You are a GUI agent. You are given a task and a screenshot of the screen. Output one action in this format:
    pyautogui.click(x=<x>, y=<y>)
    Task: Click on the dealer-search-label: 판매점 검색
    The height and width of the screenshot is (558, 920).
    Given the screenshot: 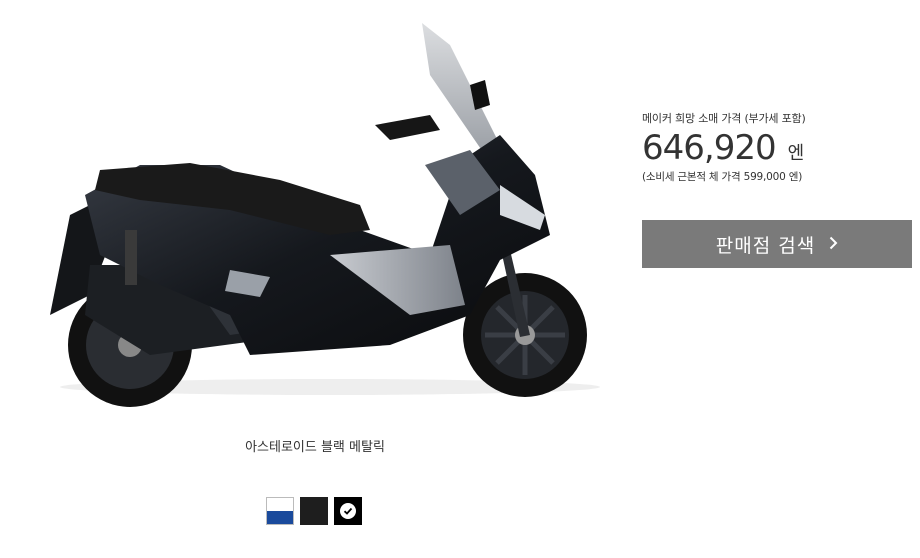 What is the action you would take?
    pyautogui.click(x=765, y=245)
    